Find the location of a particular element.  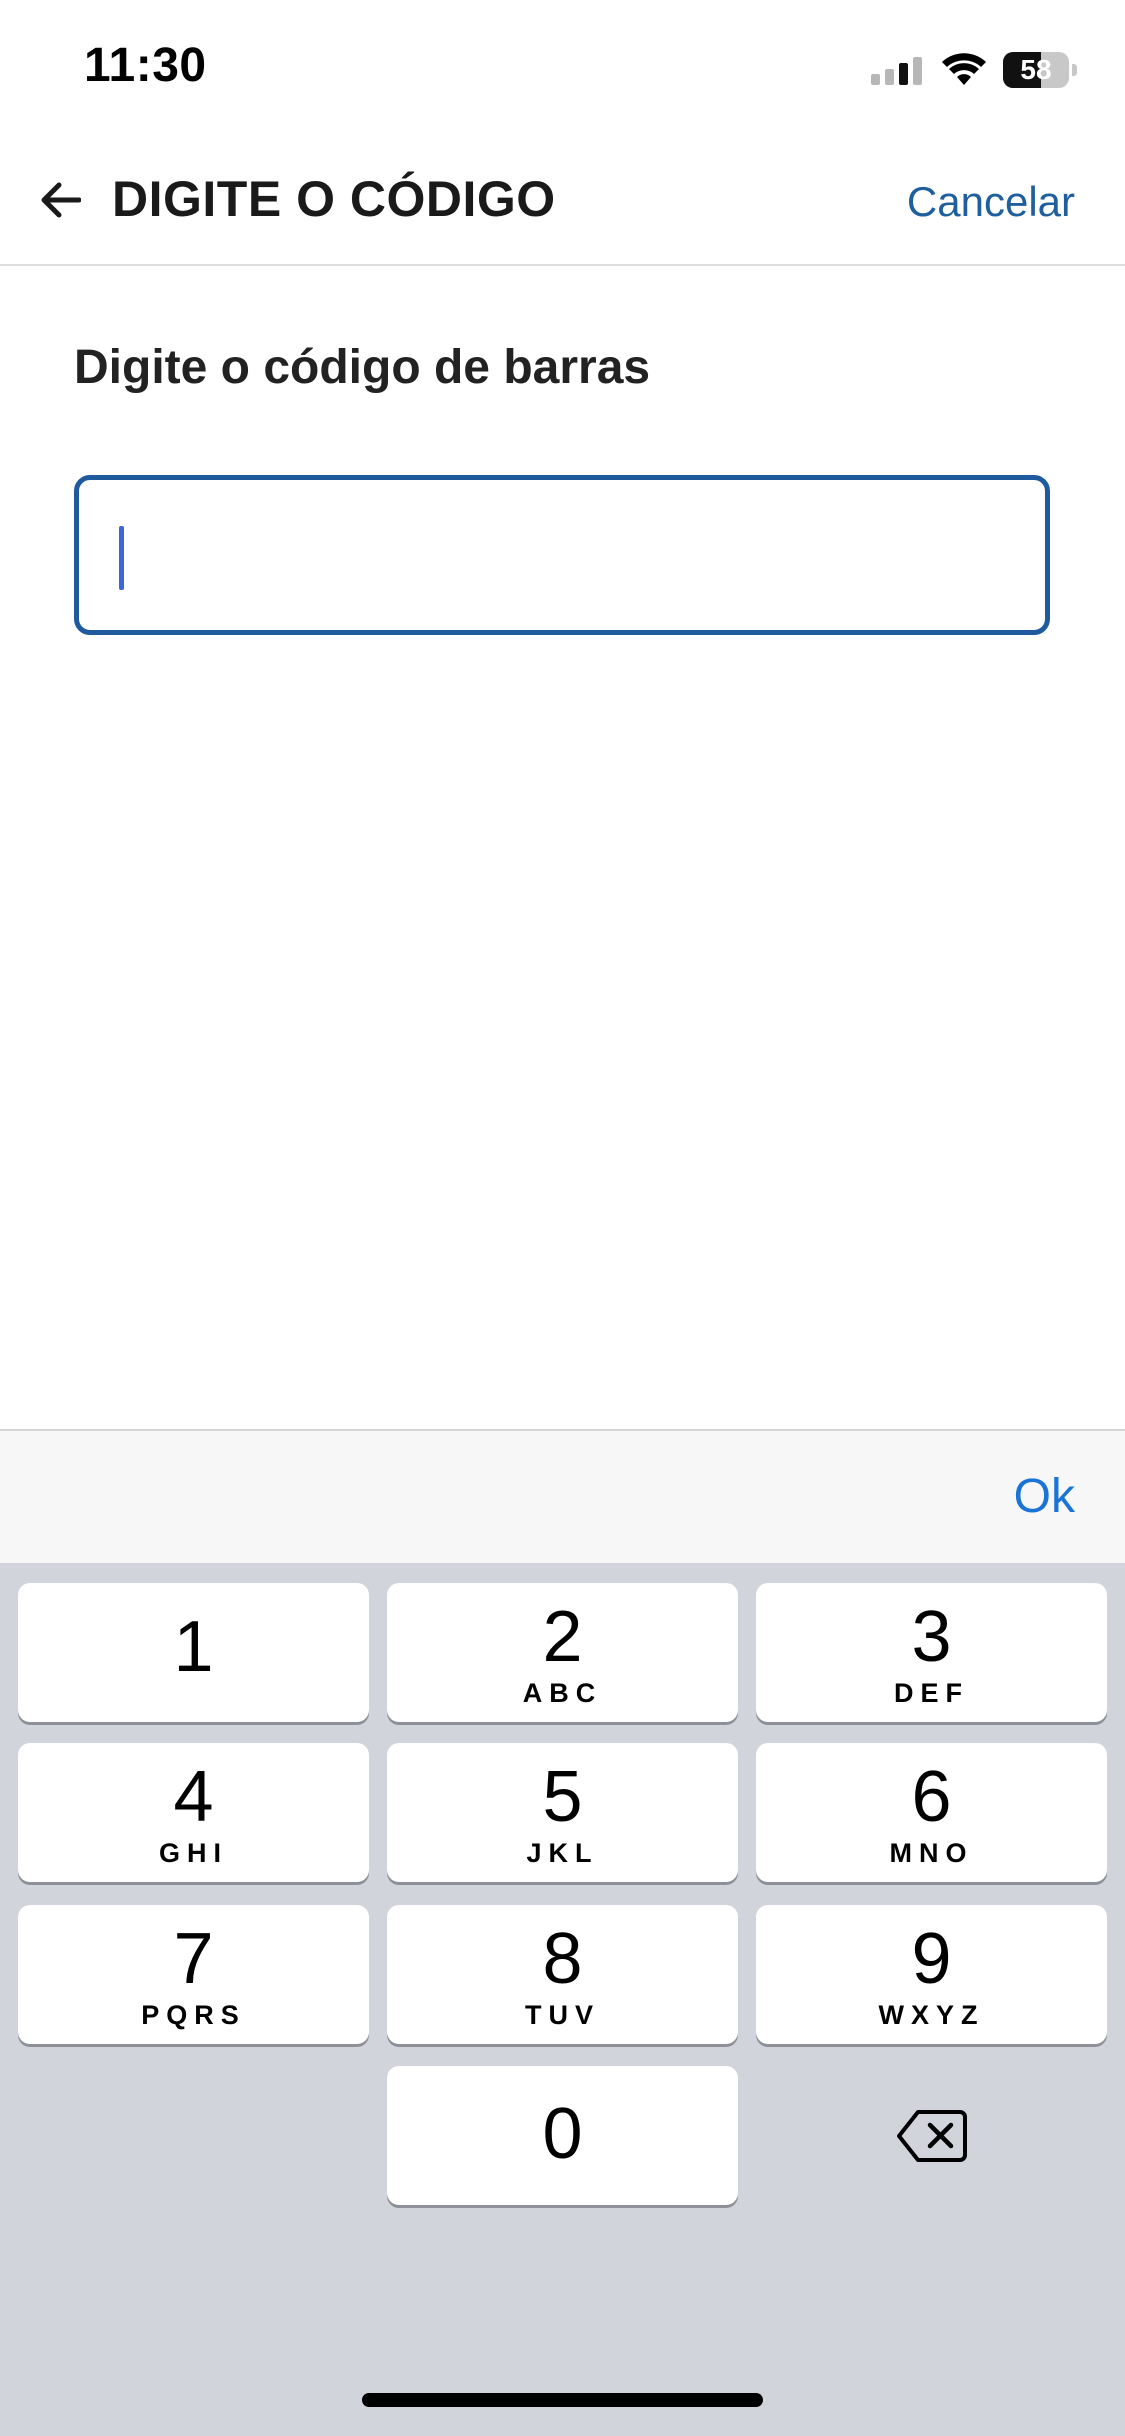

key-2: 2 ABC is located at coordinates (562, 1652).